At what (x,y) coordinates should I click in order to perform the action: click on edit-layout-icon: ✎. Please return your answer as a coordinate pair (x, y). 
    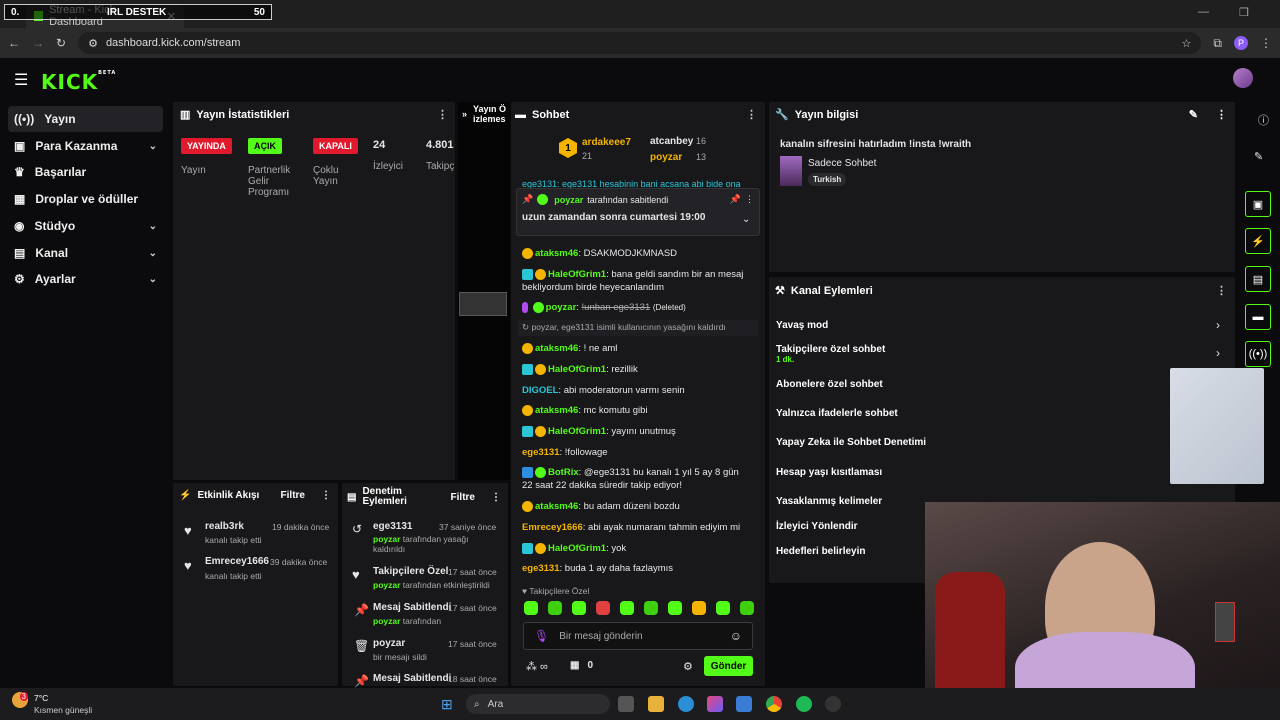
    Looking at the image, I should click on (1258, 156).